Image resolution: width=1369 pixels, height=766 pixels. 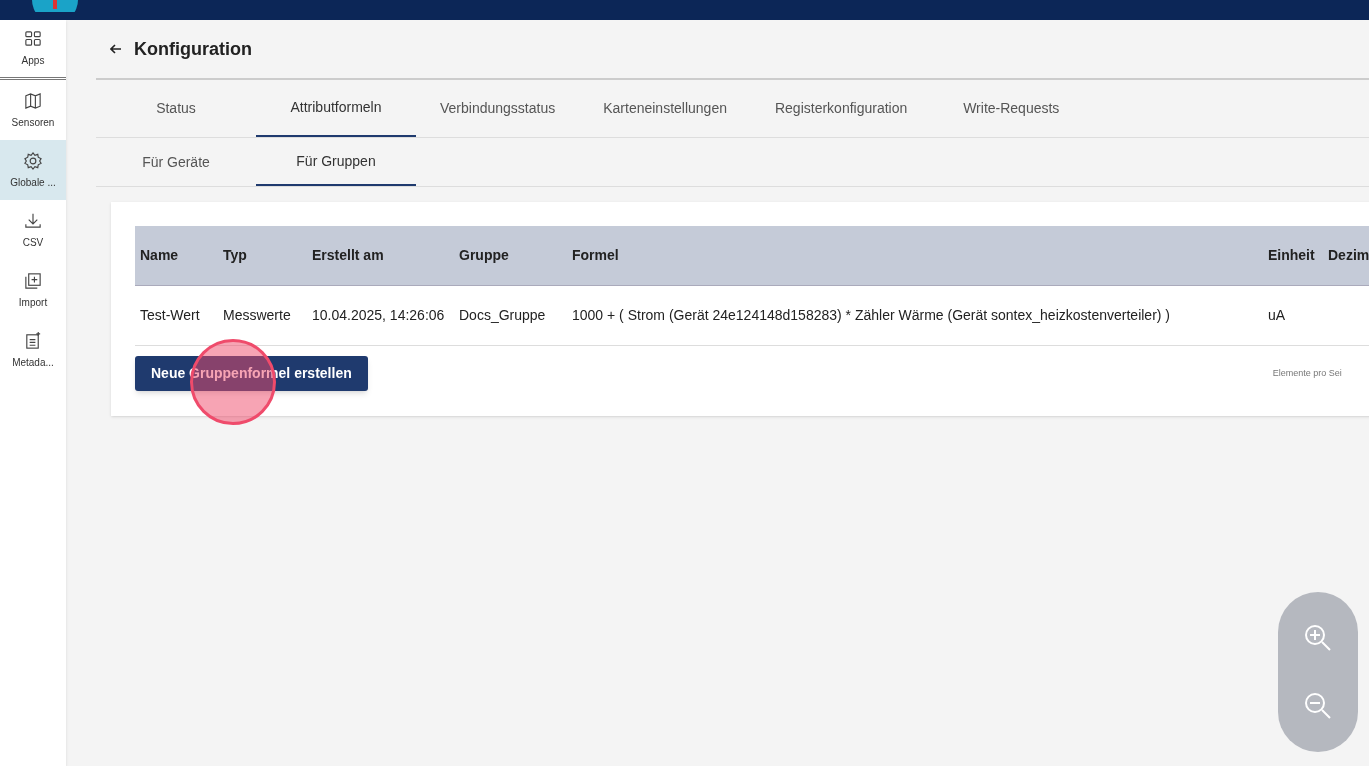 I want to click on column-header: Formel, so click(x=595, y=255).